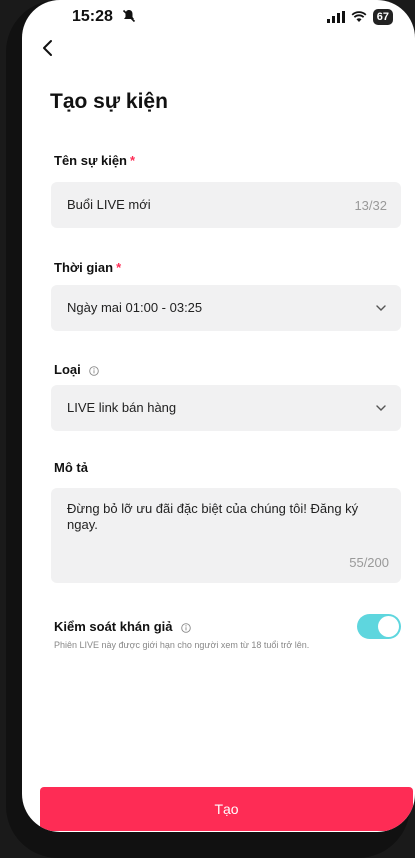 The width and height of the screenshot is (415, 858). Describe the element at coordinates (369, 562) in the screenshot. I see `description-counter: 55/200` at that location.